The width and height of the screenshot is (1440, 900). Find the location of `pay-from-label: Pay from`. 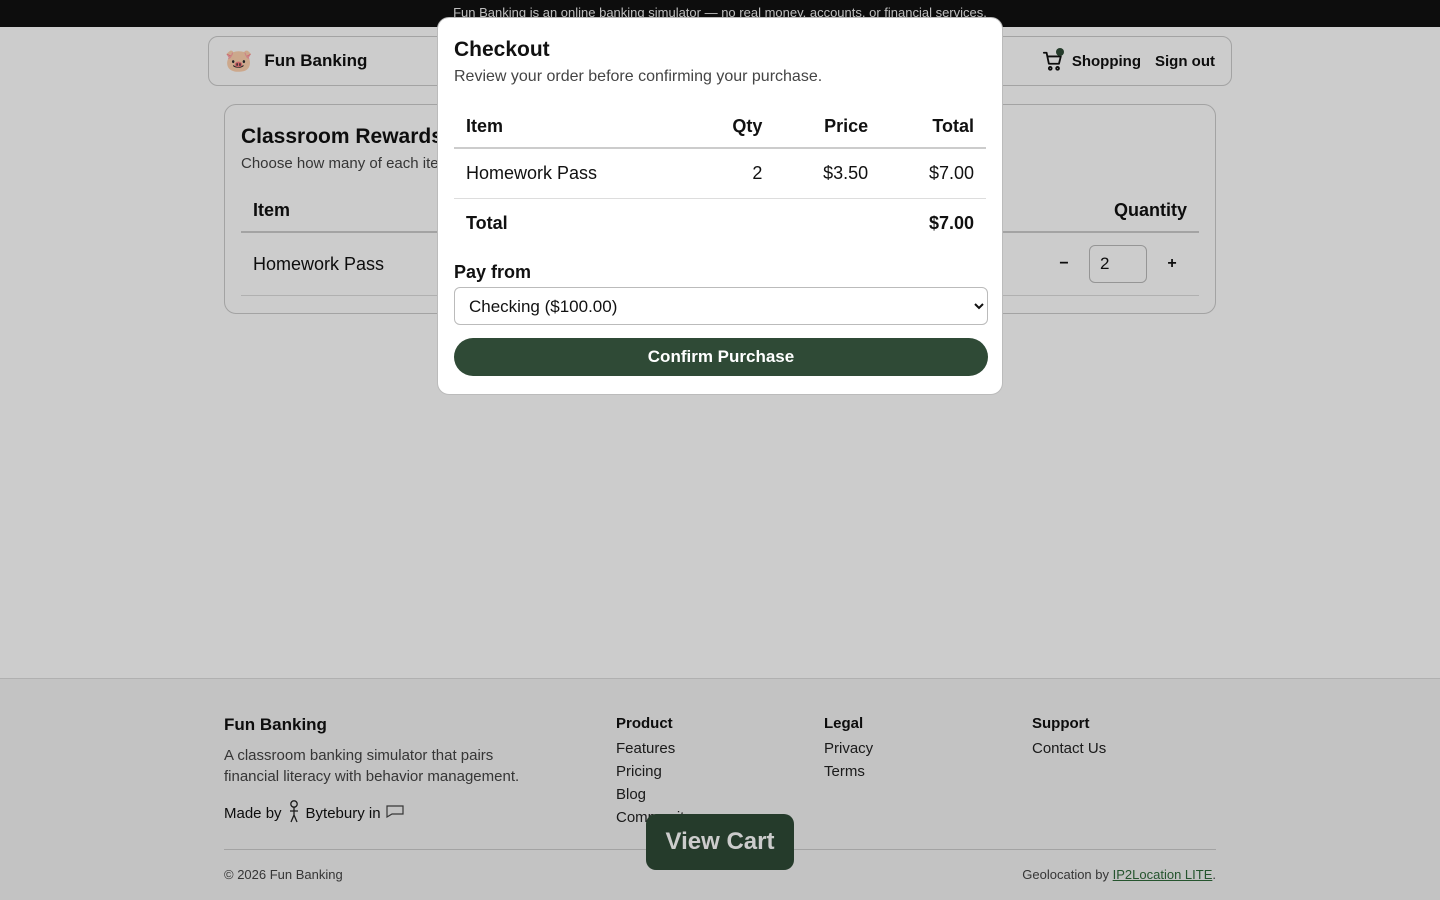

pay-from-label: Pay from is located at coordinates (493, 272).